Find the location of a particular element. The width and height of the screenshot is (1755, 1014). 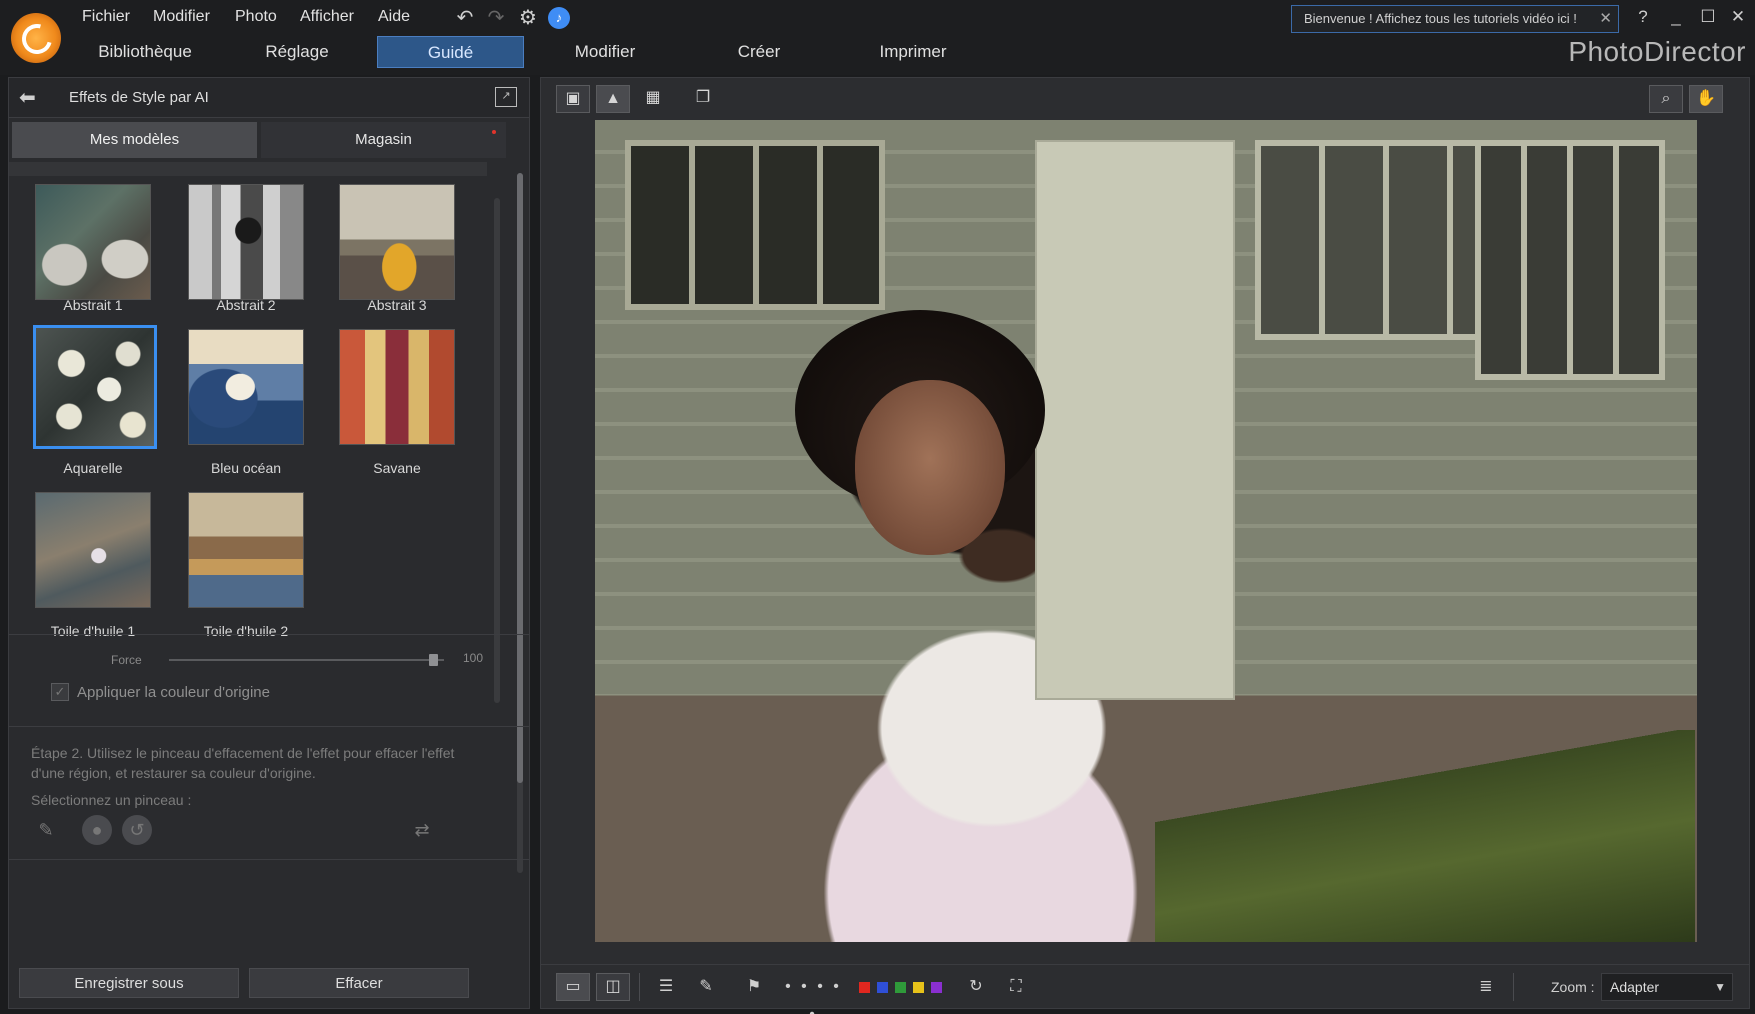

template-label: Toile d'huile 1 is located at coordinates (93, 631).